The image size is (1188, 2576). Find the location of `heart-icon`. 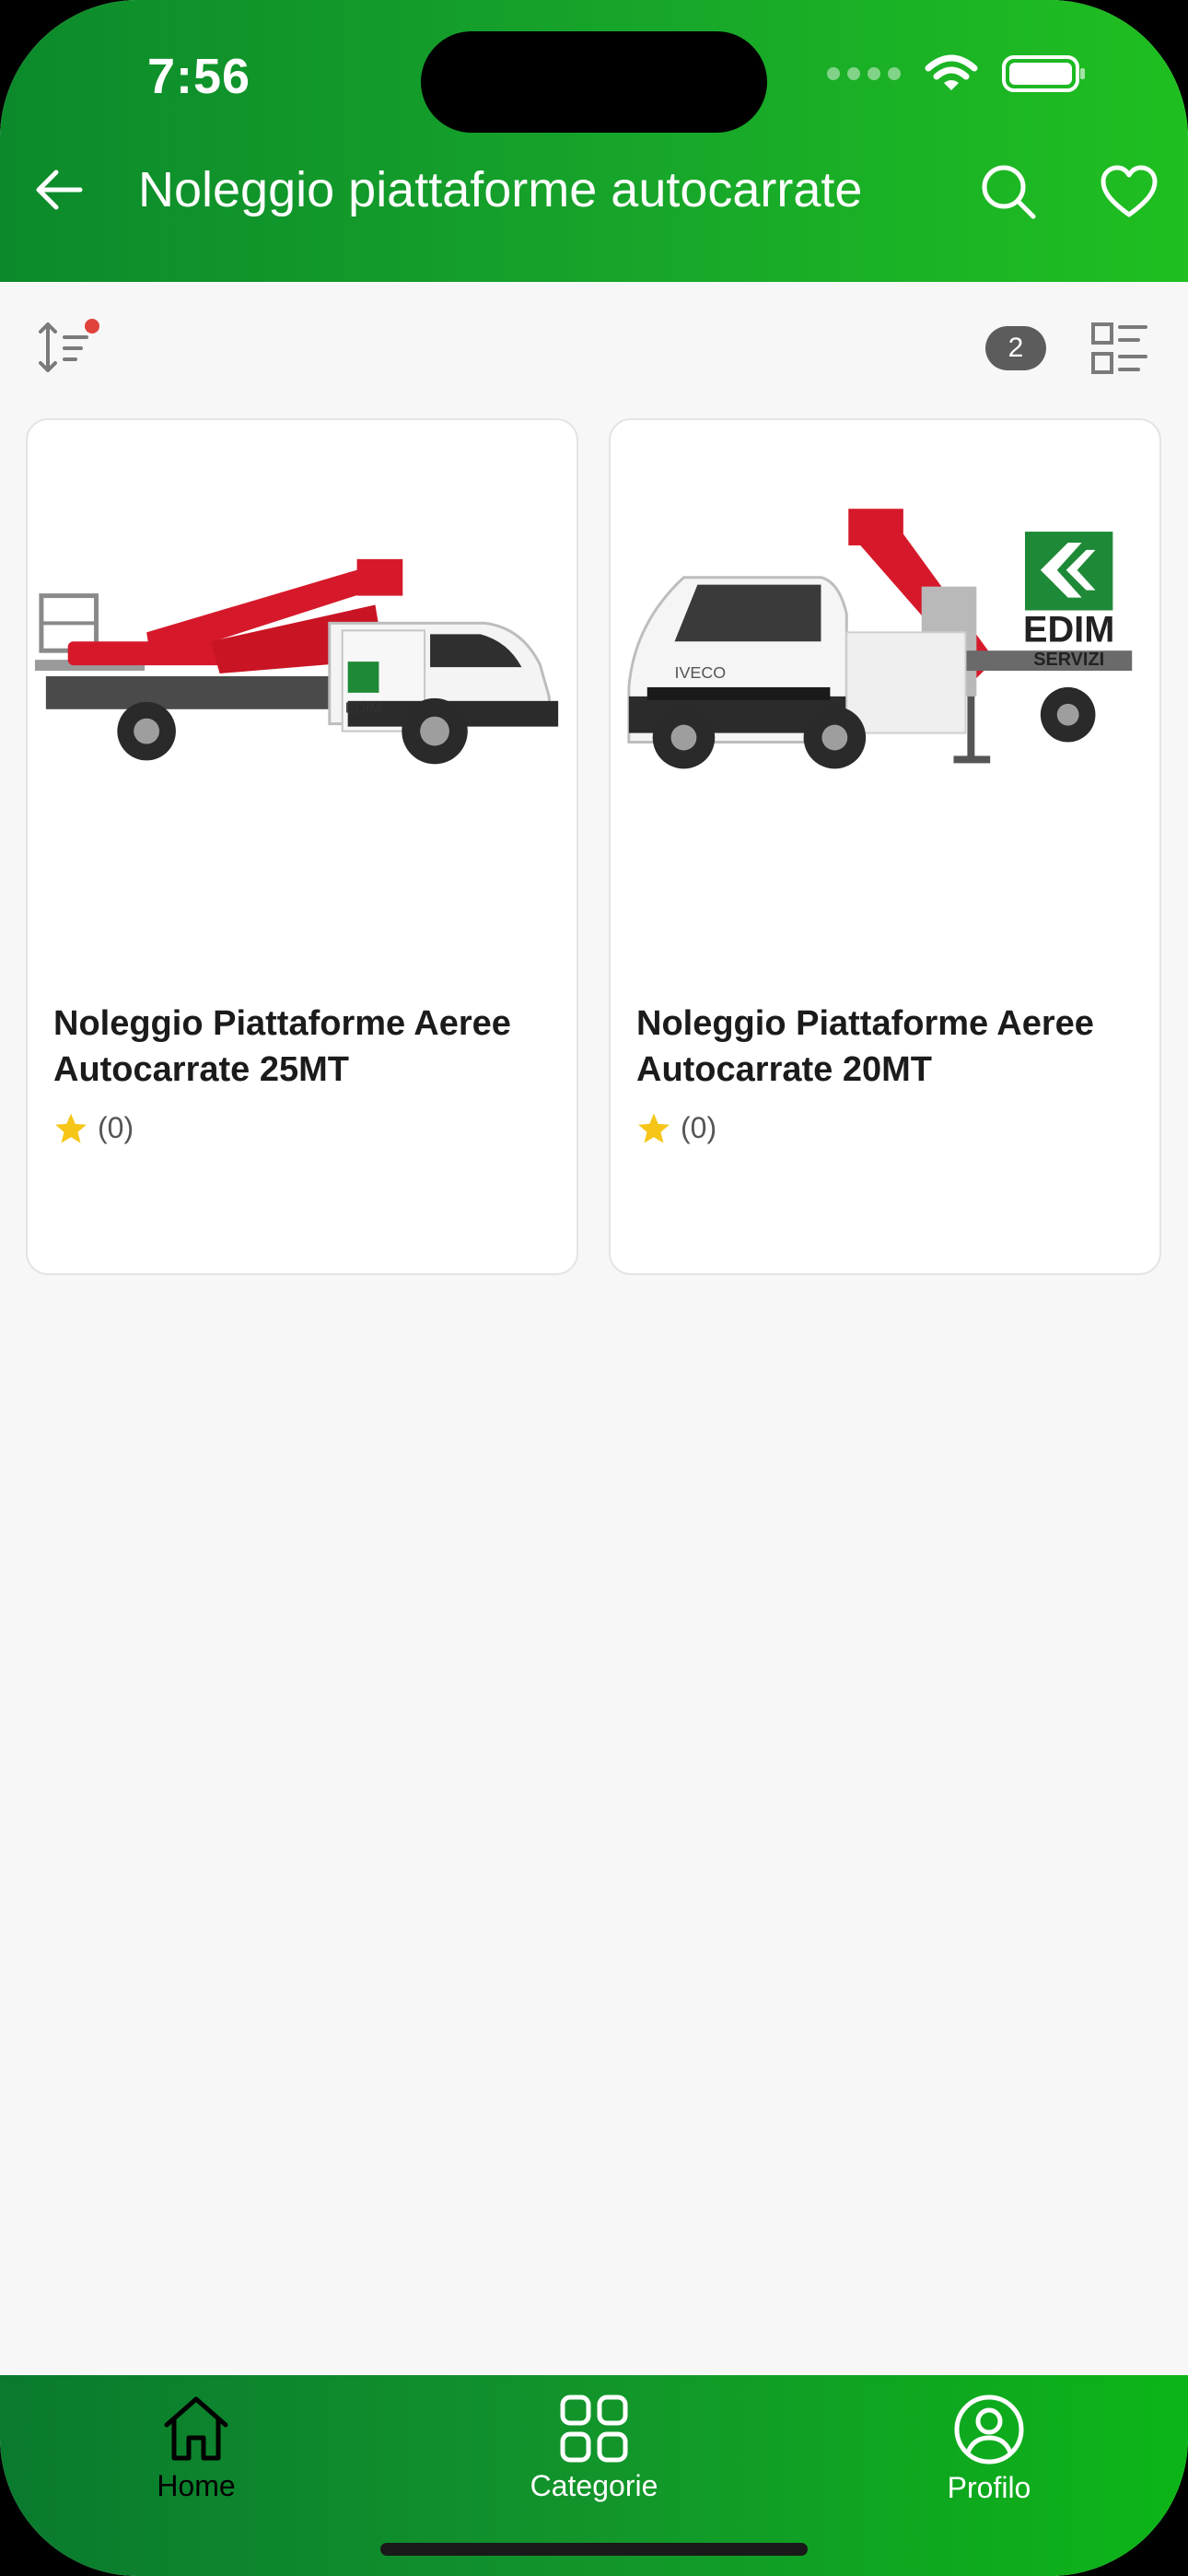

heart-icon is located at coordinates (1129, 191).